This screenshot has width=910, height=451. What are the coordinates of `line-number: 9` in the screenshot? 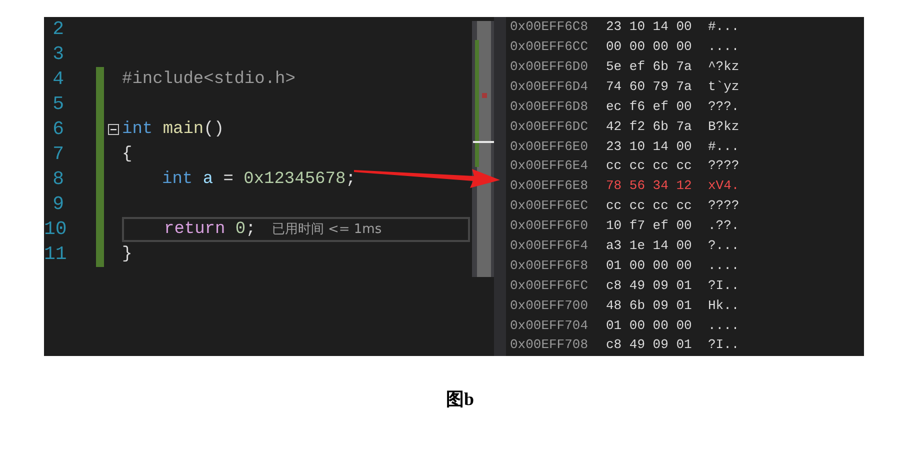 It's located at (58, 204).